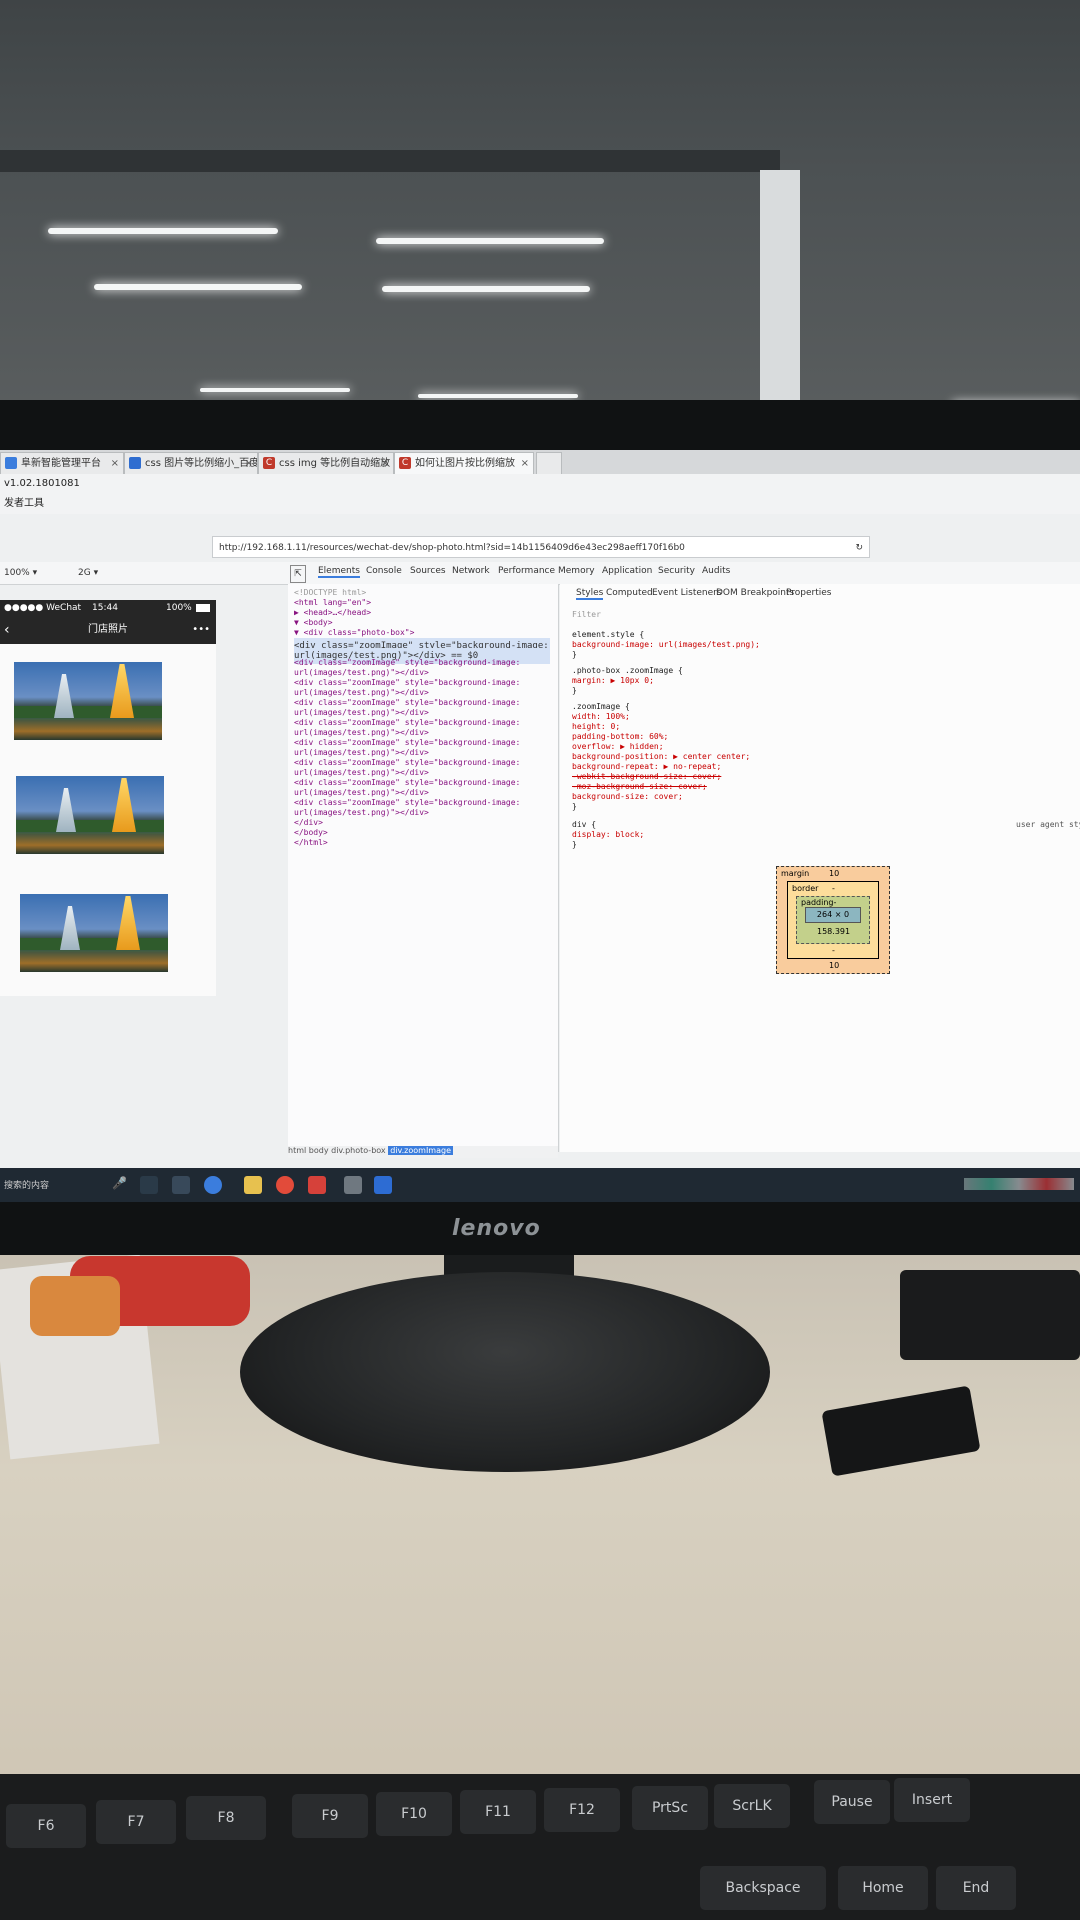  Describe the element at coordinates (834, 873) in the screenshot. I see `margin-top-value: 10` at that location.